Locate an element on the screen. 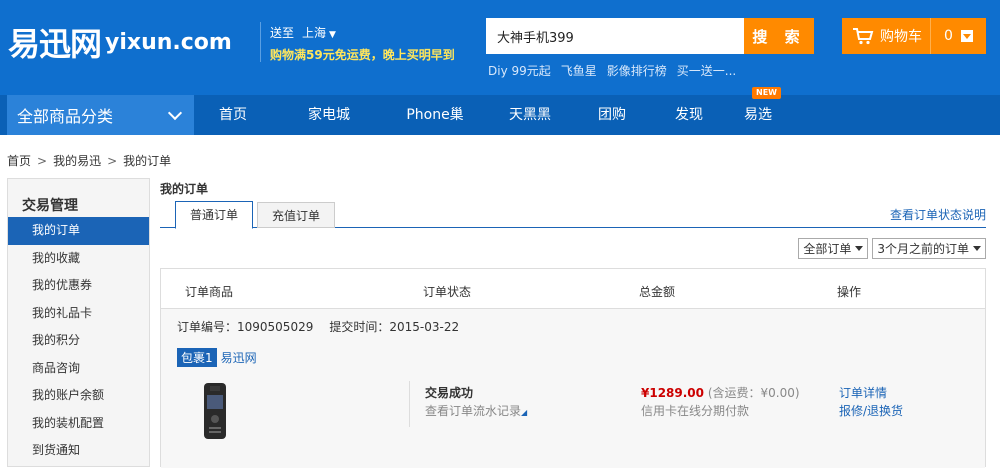  search-box is located at coordinates (615, 36).